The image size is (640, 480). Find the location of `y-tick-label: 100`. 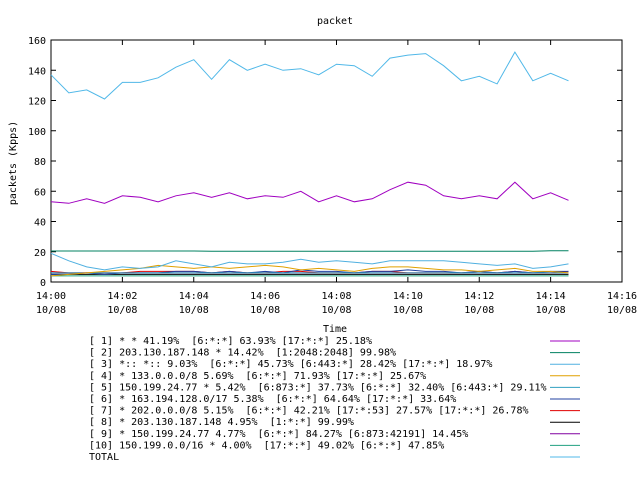

y-tick-label: 100 is located at coordinates (37, 132).